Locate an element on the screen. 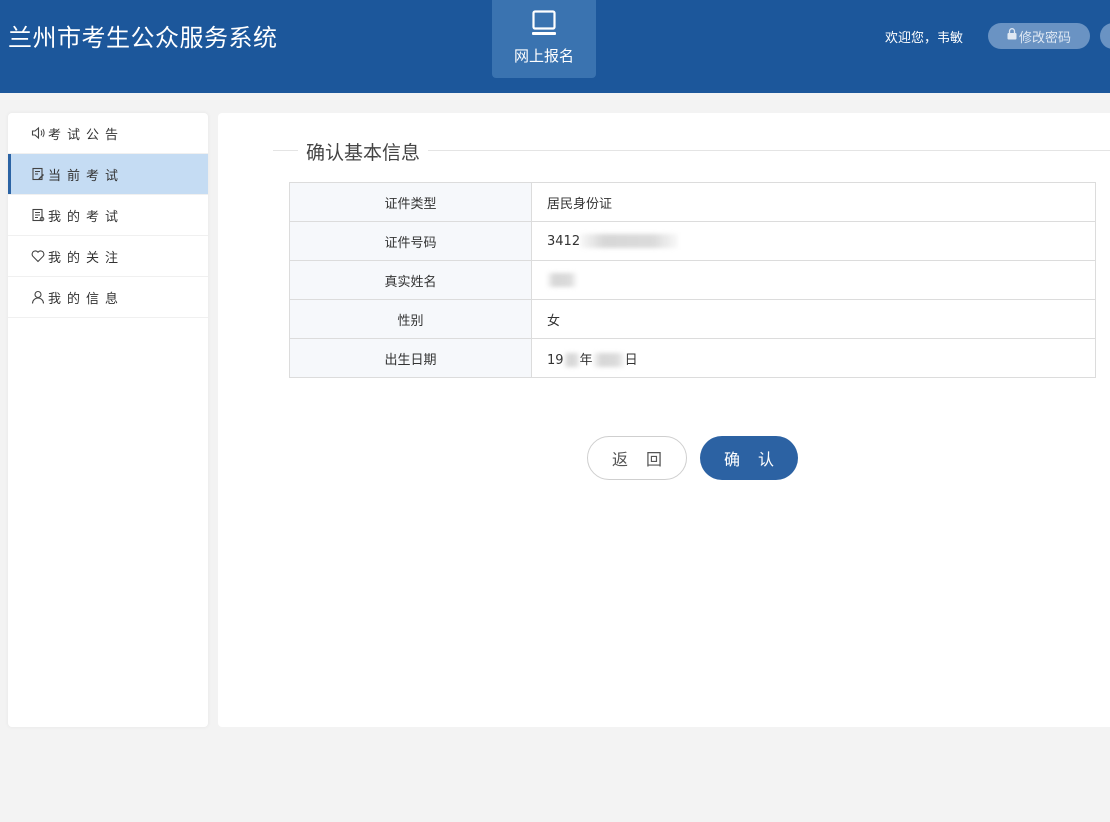  birthdate-mid: 年 is located at coordinates (586, 360).